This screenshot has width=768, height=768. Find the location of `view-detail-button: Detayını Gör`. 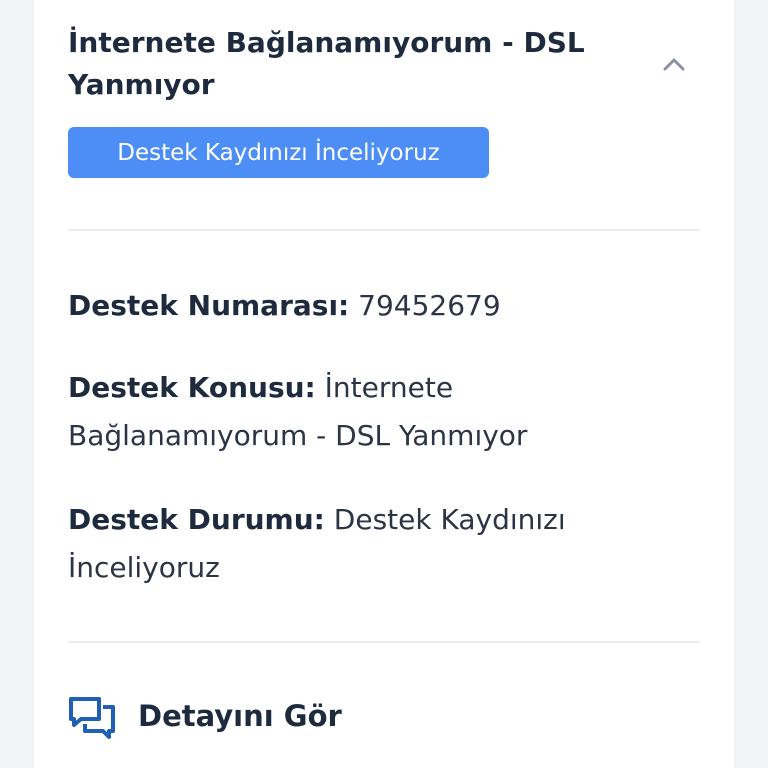

view-detail-button: Detayını Gör is located at coordinates (205, 716).